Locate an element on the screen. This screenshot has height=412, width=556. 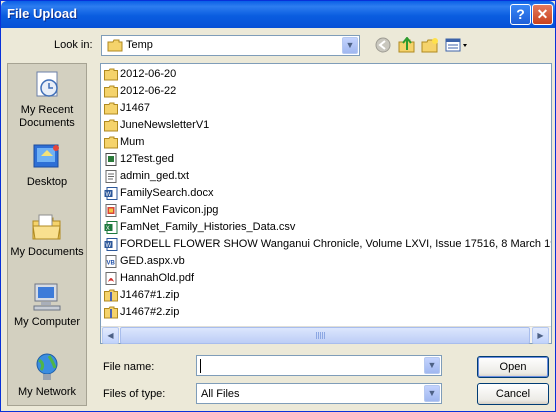
place-my-computer: My Computer is located at coordinates (47, 305).